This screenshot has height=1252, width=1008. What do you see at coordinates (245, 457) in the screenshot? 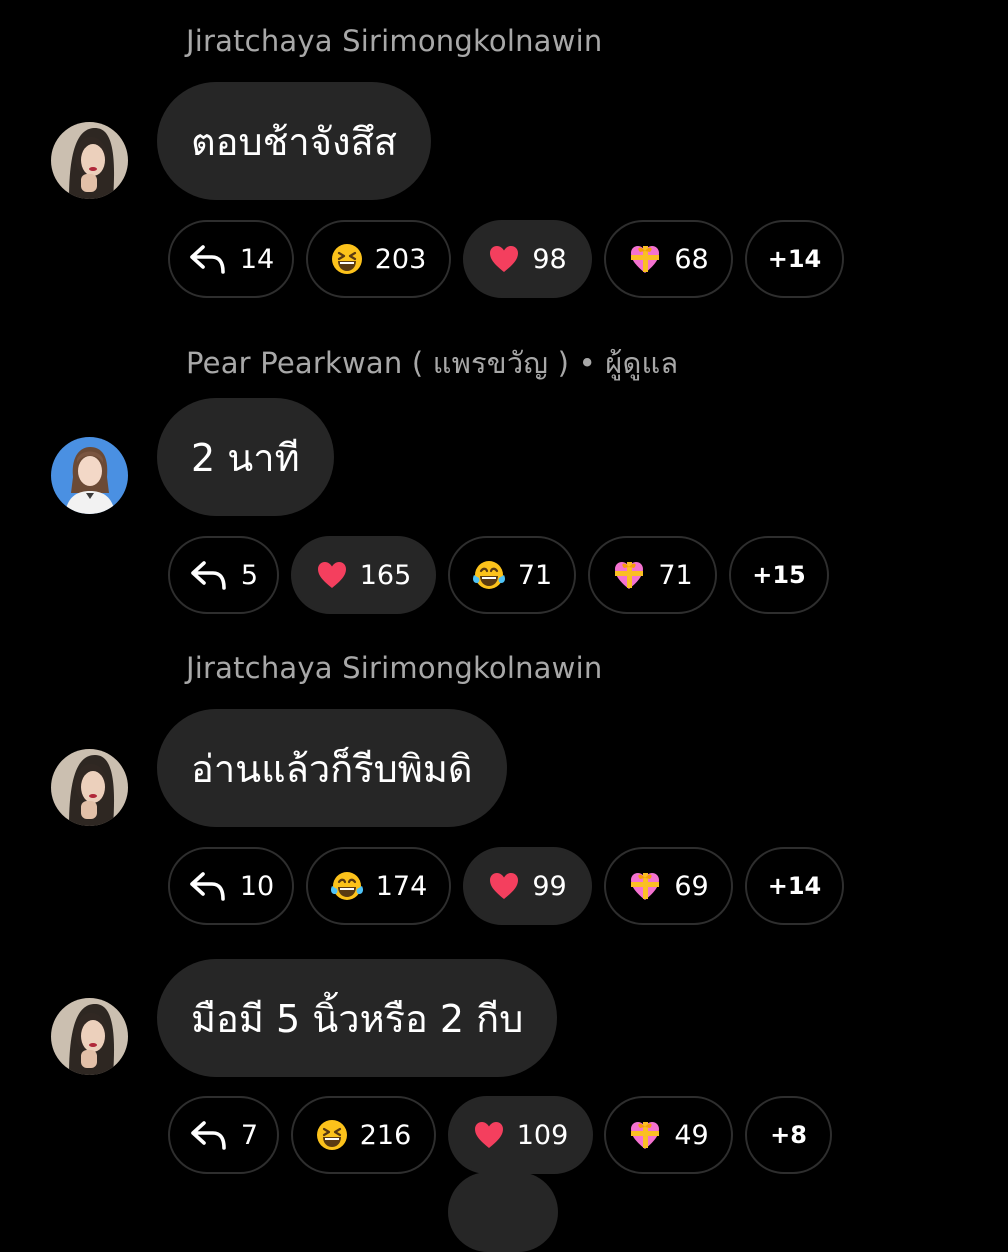
I see `message-bubble: 2 นาที` at bounding box center [245, 457].